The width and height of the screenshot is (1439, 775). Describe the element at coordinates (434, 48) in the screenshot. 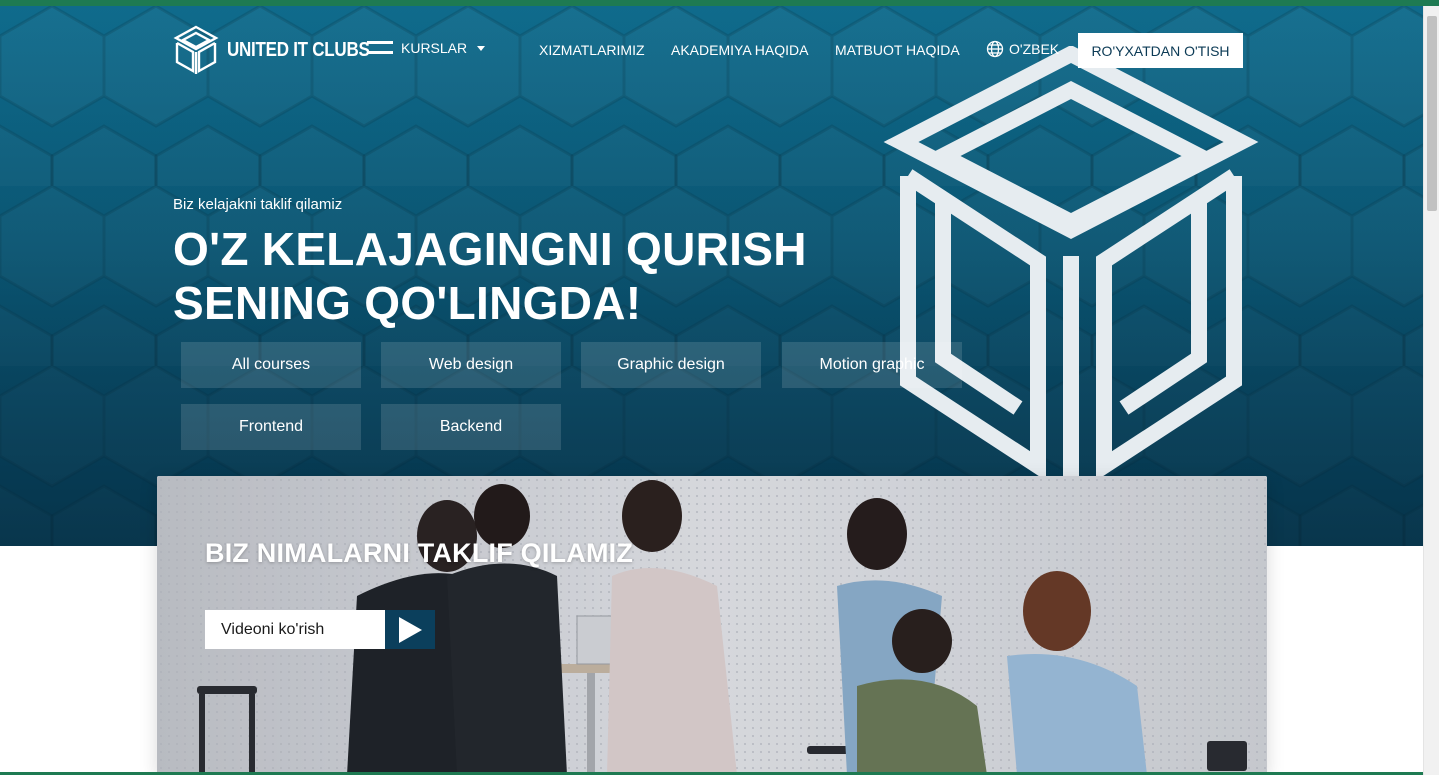

I see `courses-menu-label: KURSLAR` at that location.